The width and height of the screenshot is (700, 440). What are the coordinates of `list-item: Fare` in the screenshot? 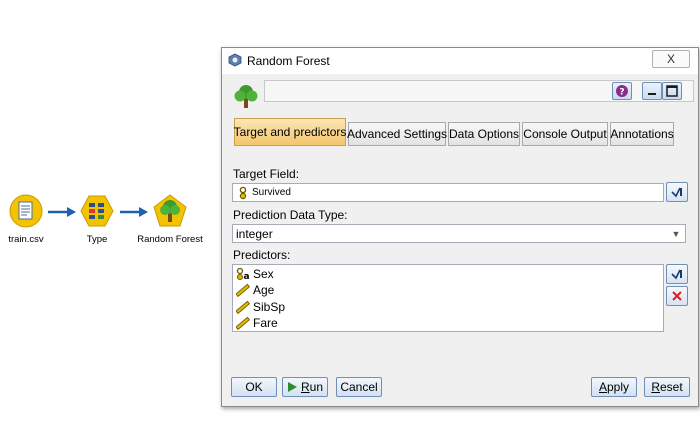 It's located at (448, 323).